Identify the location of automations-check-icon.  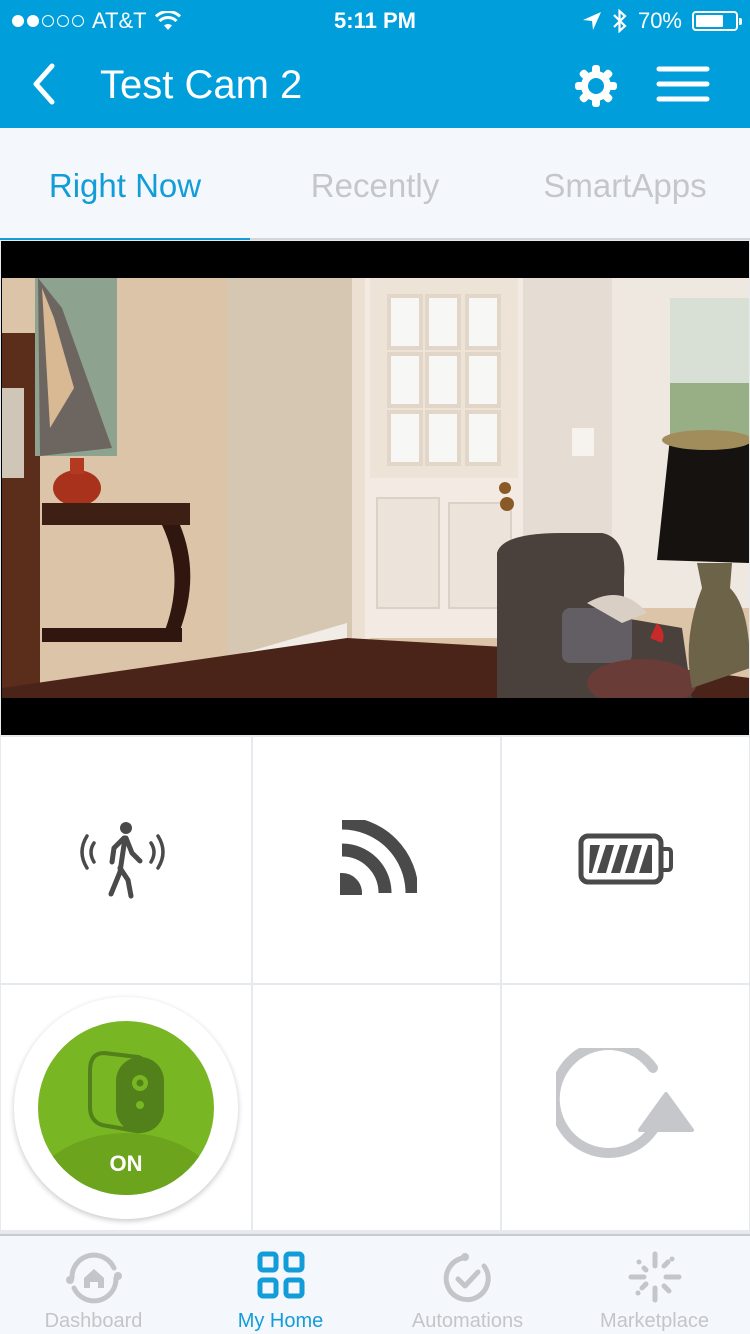
(467, 1278).